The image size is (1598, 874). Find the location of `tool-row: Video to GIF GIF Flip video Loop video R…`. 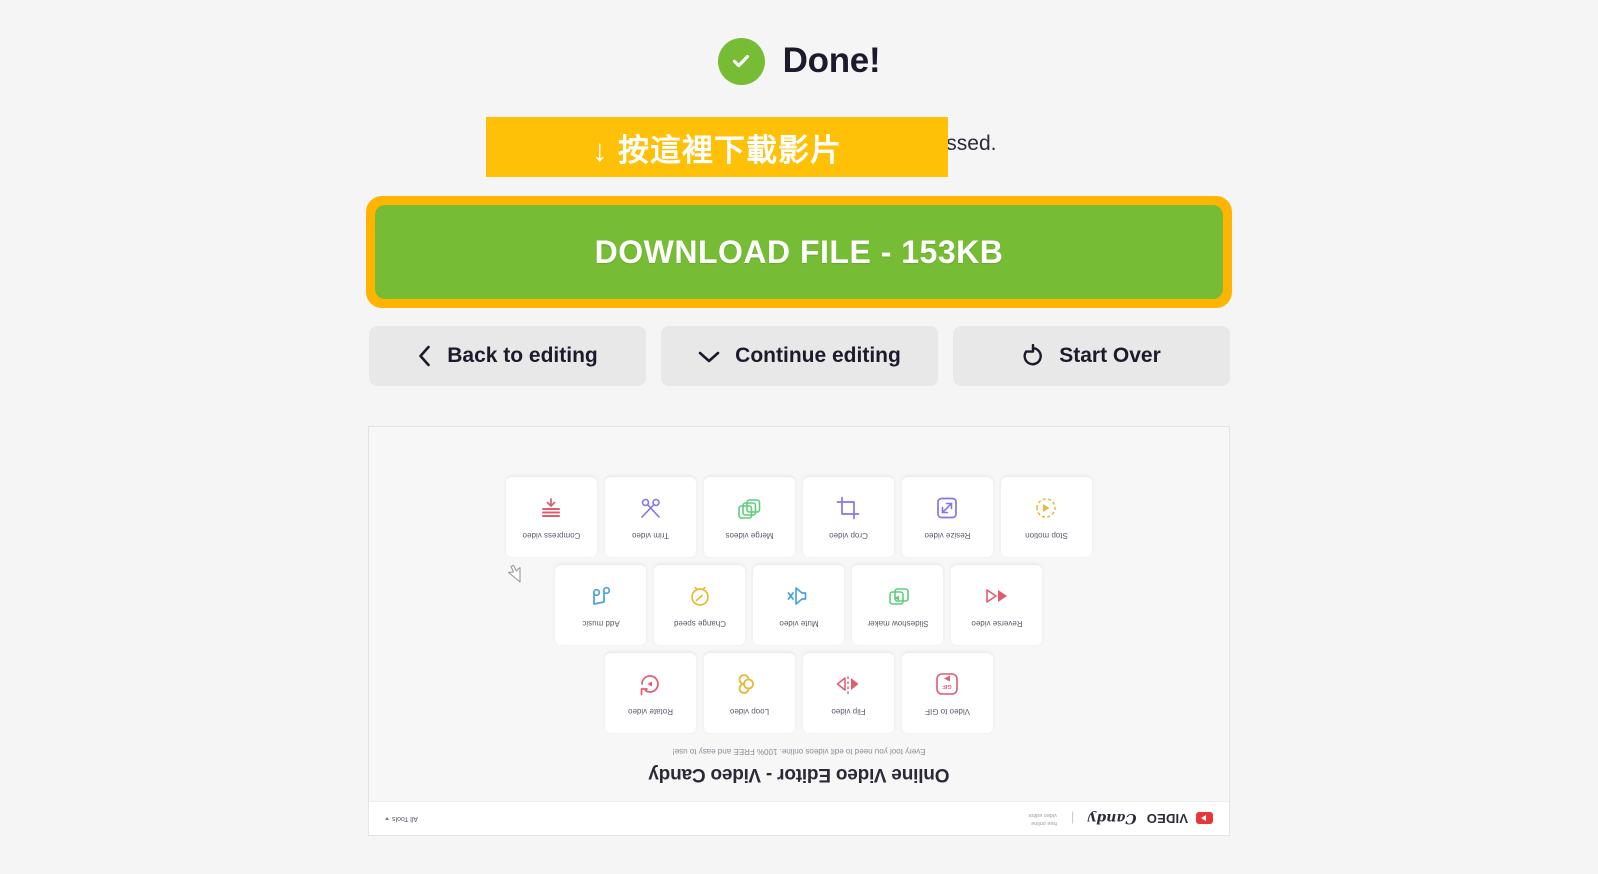

tool-row: Video to GIF GIF Flip video Loop video R… is located at coordinates (799, 693).